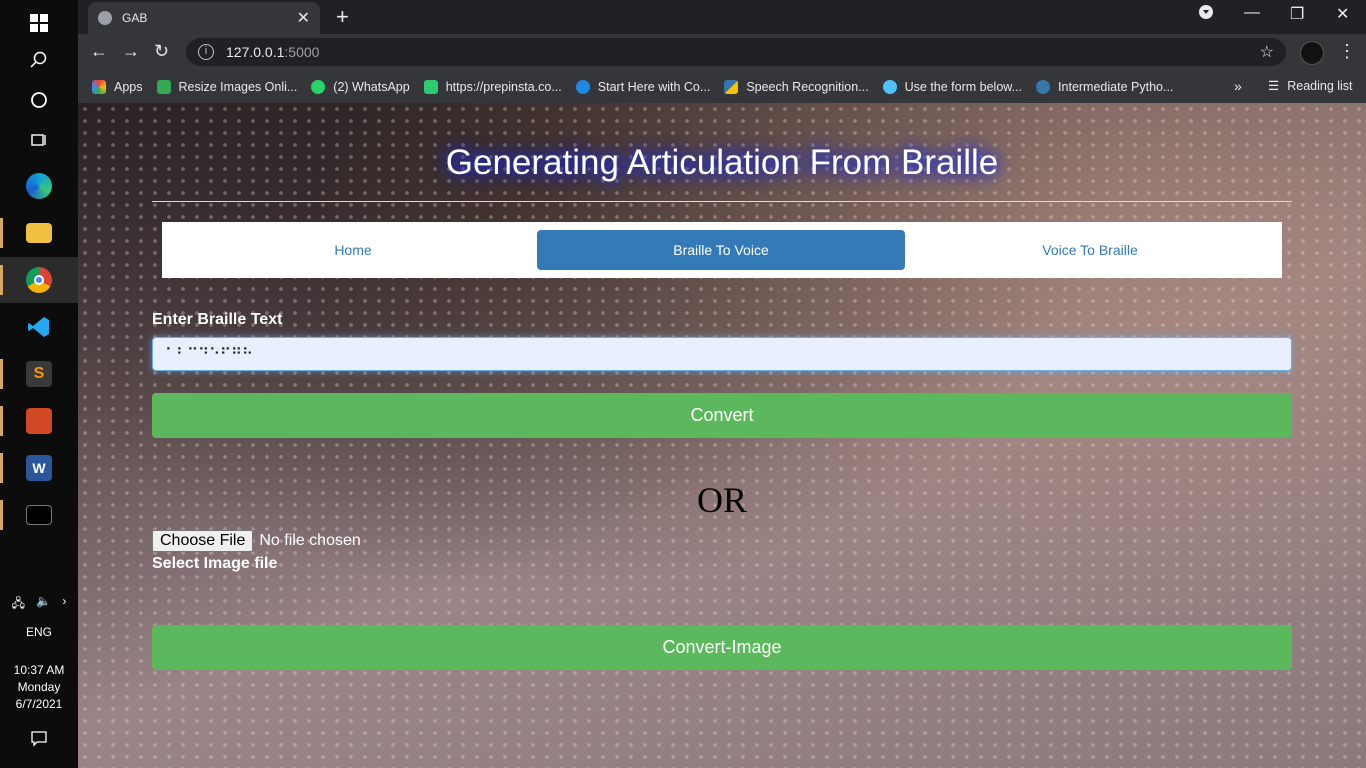 The height and width of the screenshot is (768, 1366). I want to click on reload-icon: ↻, so click(161, 51).